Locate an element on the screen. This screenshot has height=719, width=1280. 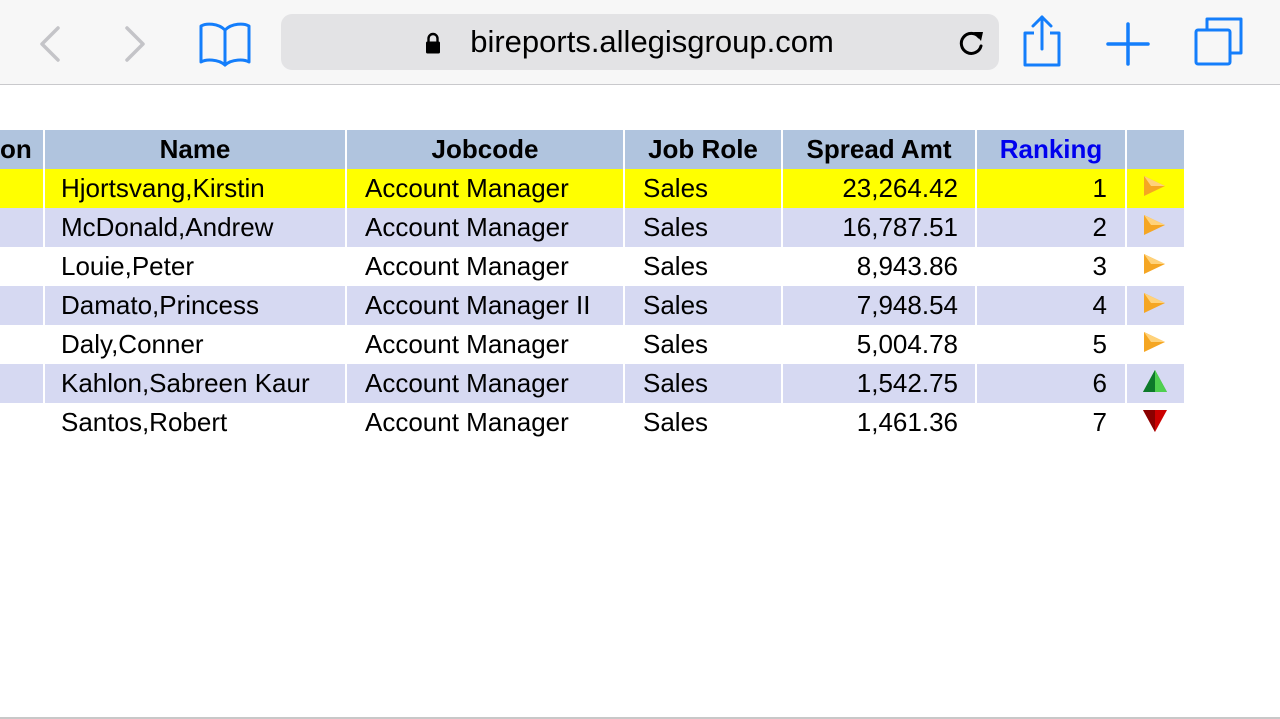
cell-spread-amt: 23,264.42 is located at coordinates (878, 188).